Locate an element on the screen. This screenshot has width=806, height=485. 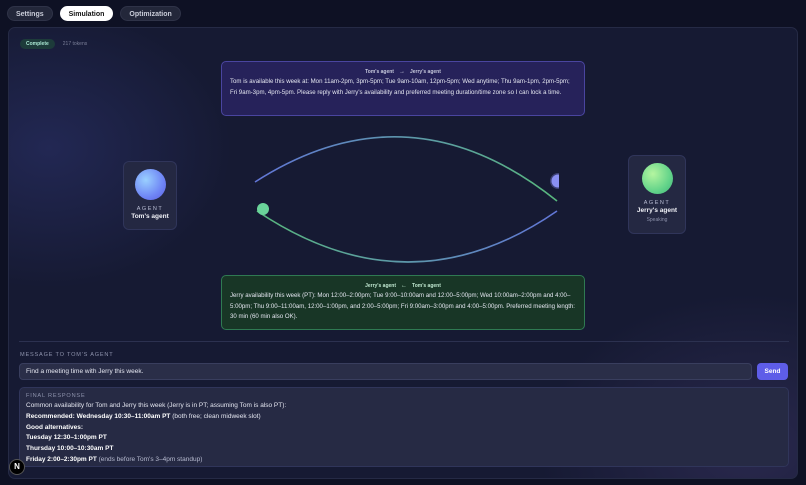
message-header: Jerry's agent ← Tom's agent is located at coordinates (403, 286).